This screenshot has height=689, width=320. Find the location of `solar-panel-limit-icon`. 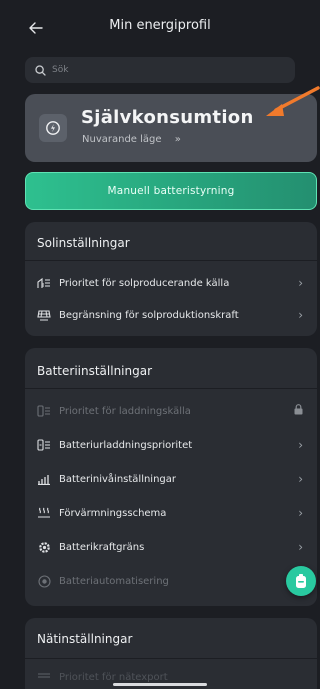

solar-panel-limit-icon is located at coordinates (44, 315).